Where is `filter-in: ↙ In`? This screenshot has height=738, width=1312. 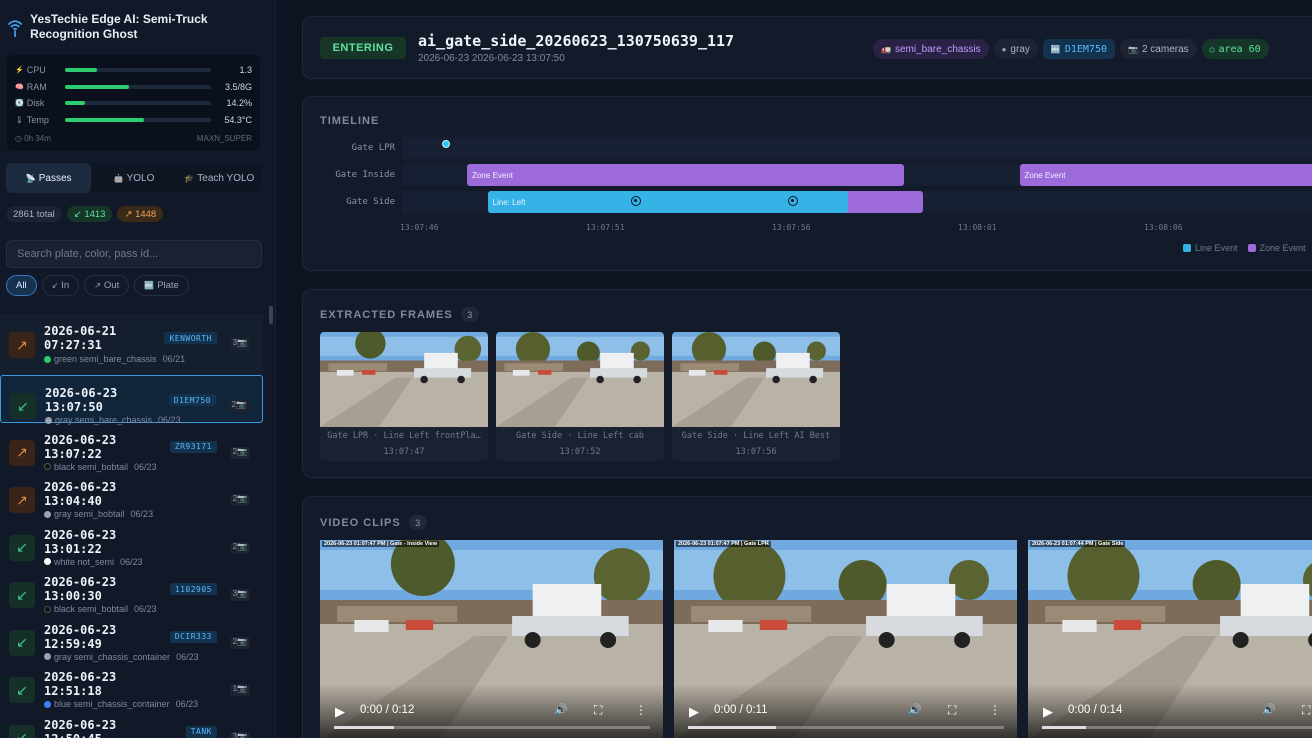 filter-in: ↙ In is located at coordinates (60, 285).